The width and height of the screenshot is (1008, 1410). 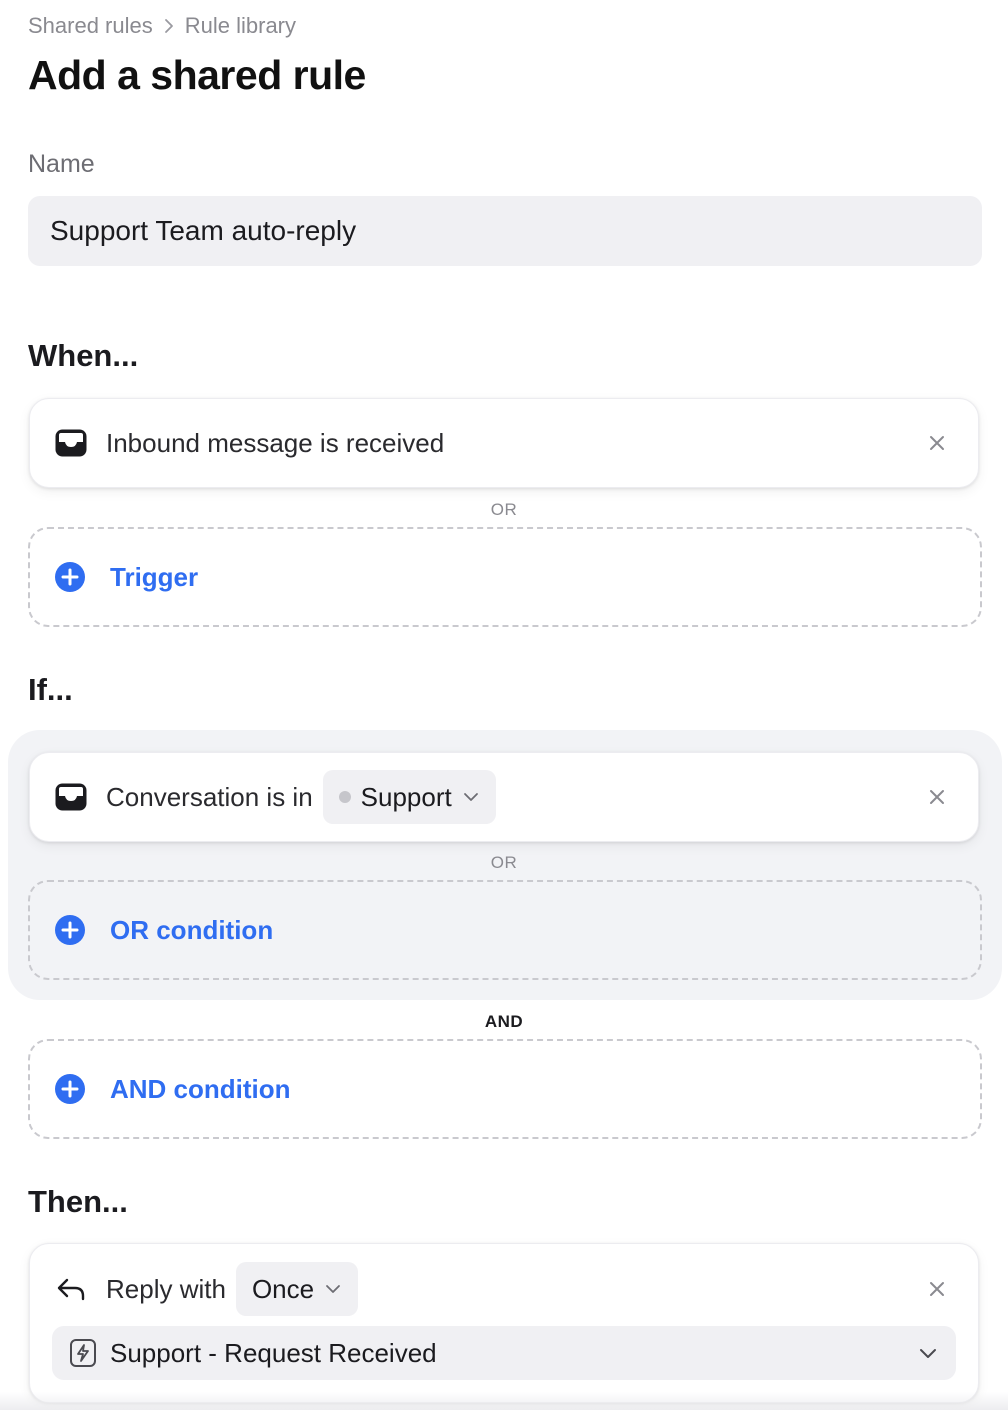 What do you see at coordinates (154, 576) in the screenshot?
I see `add-trigger-label: Trigger` at bounding box center [154, 576].